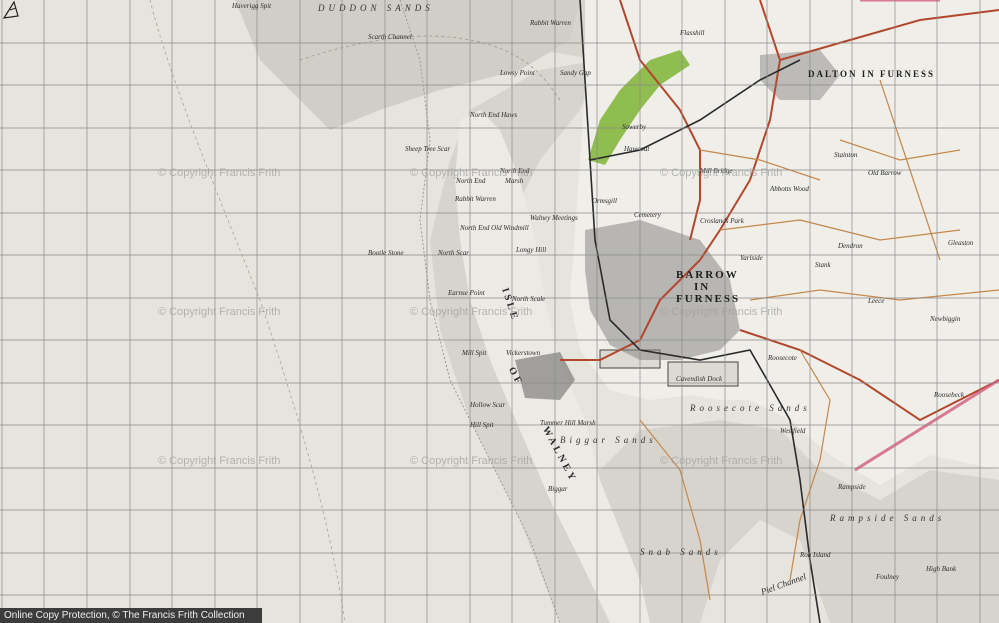 This screenshot has height=623, width=999. What do you see at coordinates (949, 395) in the screenshot?
I see `label-roosebeck: Roosebeck` at bounding box center [949, 395].